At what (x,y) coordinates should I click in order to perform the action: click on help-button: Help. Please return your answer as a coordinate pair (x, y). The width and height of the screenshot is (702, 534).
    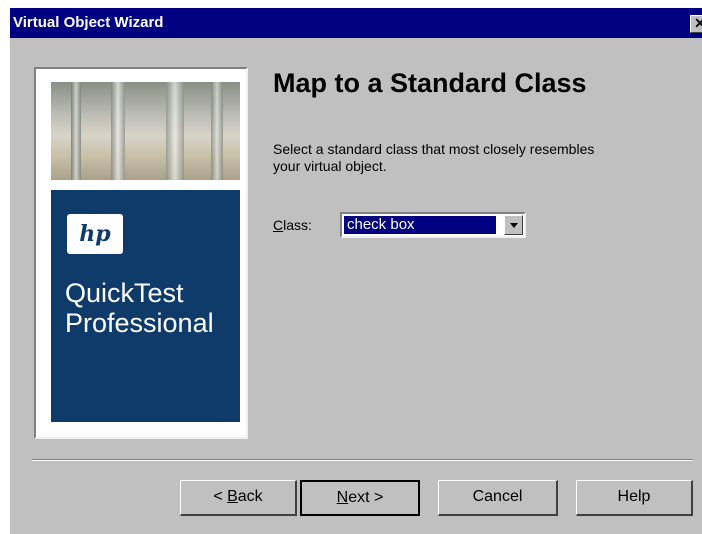
    Looking at the image, I should click on (634, 498).